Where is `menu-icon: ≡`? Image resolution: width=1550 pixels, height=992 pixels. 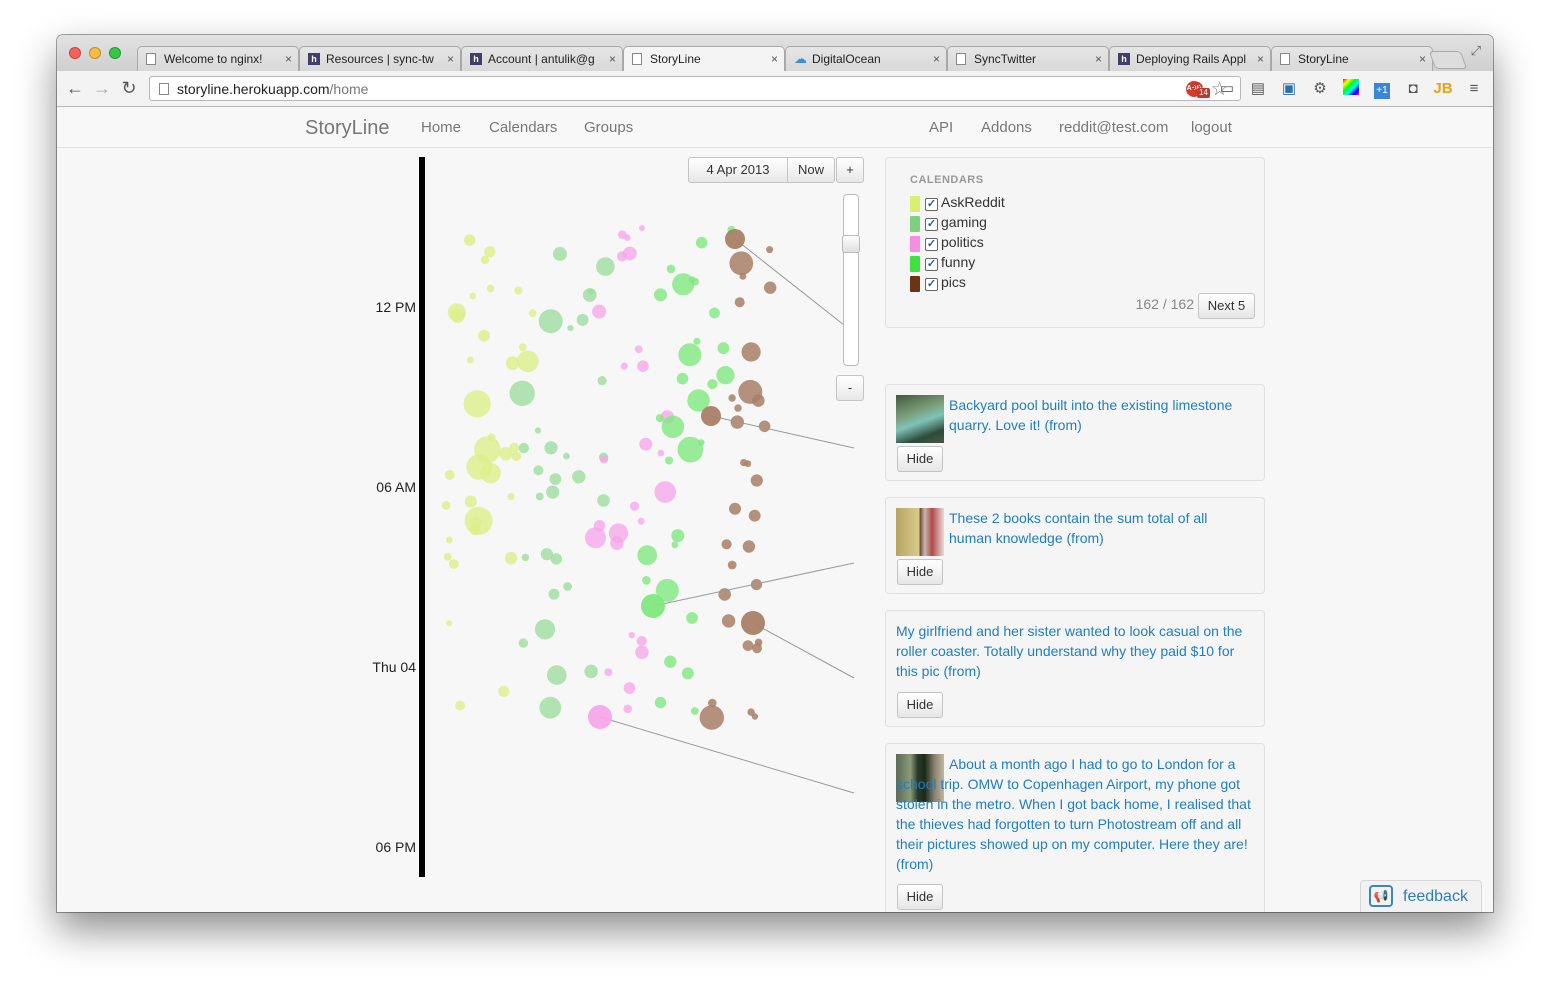
menu-icon: ≡ is located at coordinates (1474, 89).